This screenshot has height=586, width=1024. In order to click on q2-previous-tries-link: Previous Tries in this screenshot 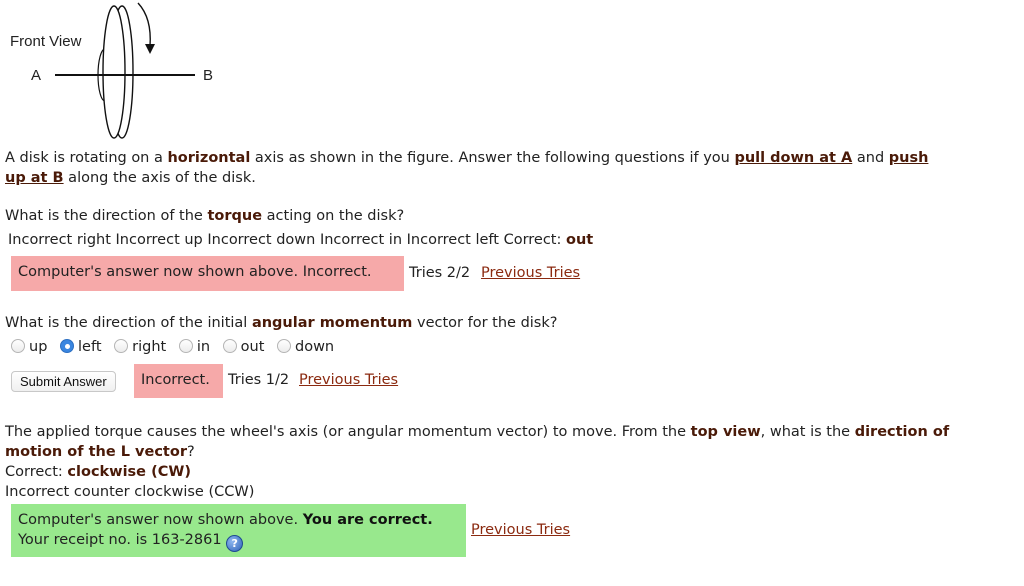, I will do `click(348, 380)`.